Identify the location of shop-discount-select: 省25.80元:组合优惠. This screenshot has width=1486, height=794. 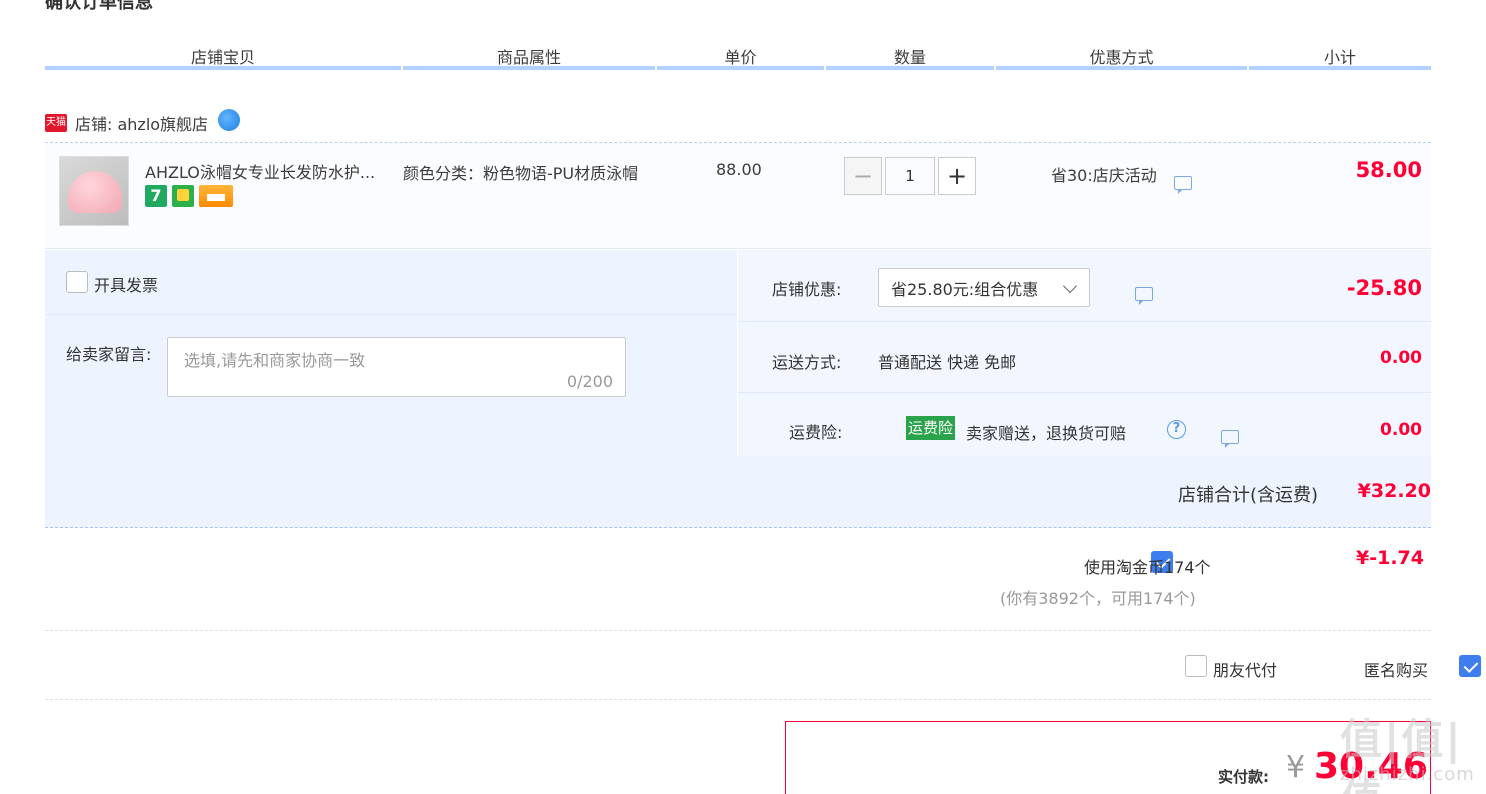
(984, 287).